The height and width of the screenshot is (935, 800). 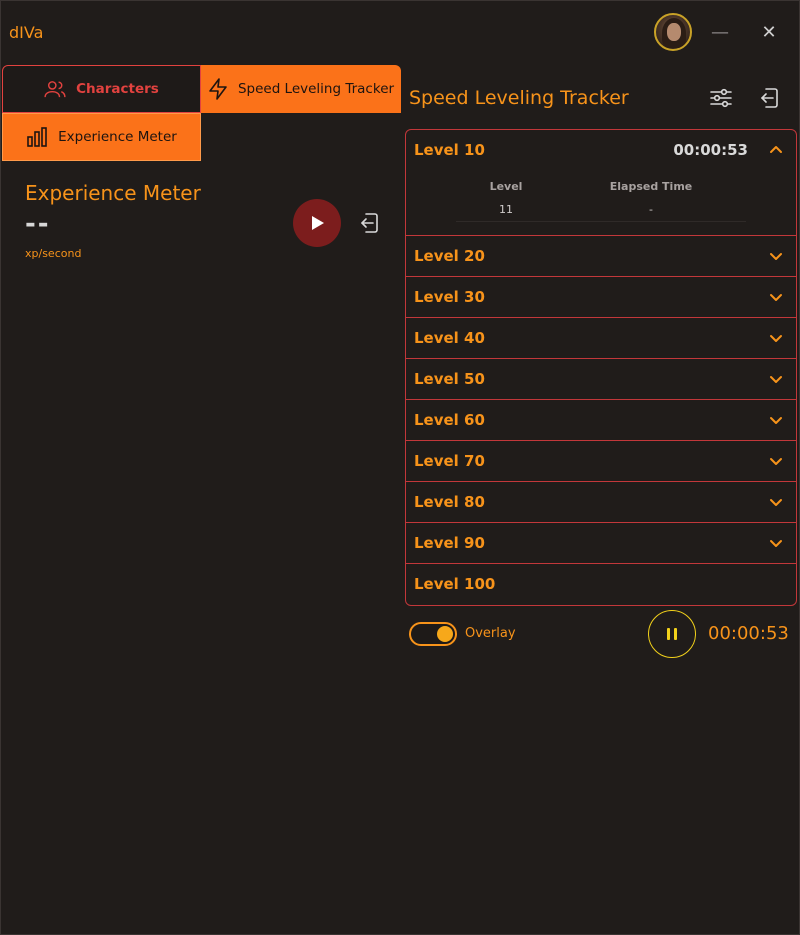 What do you see at coordinates (449, 502) in the screenshot?
I see `level-label: Level 80` at bounding box center [449, 502].